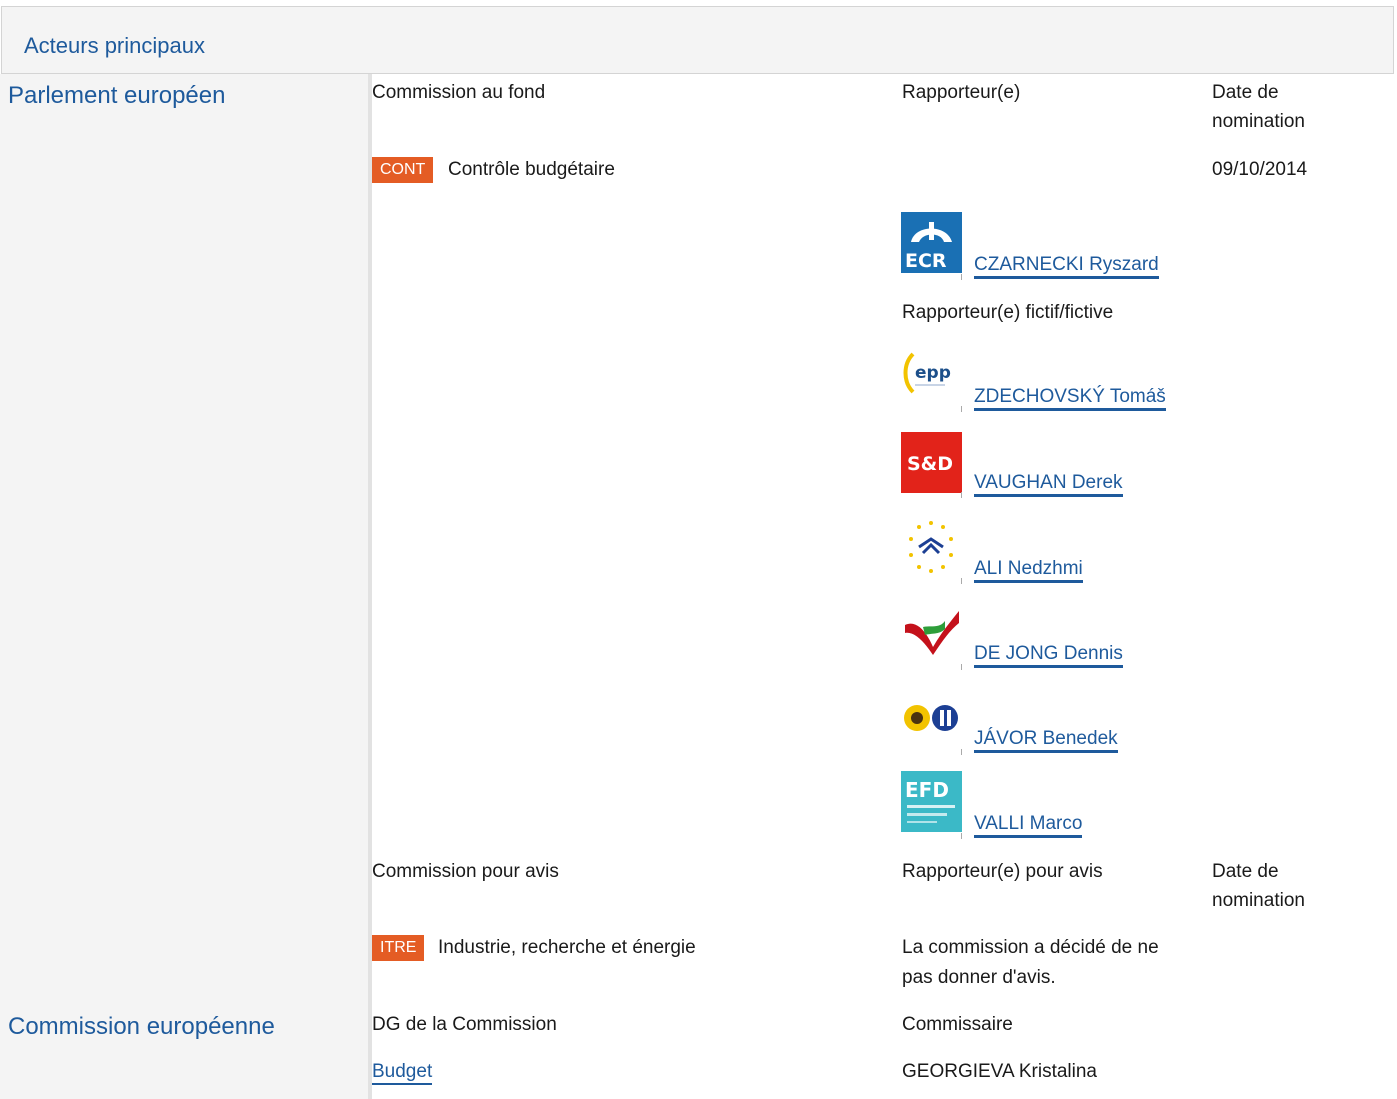 Image resolution: width=1397 pixels, height=1099 pixels. What do you see at coordinates (1258, 900) in the screenshot?
I see `opinion-date-header-line2: nomination` at bounding box center [1258, 900].